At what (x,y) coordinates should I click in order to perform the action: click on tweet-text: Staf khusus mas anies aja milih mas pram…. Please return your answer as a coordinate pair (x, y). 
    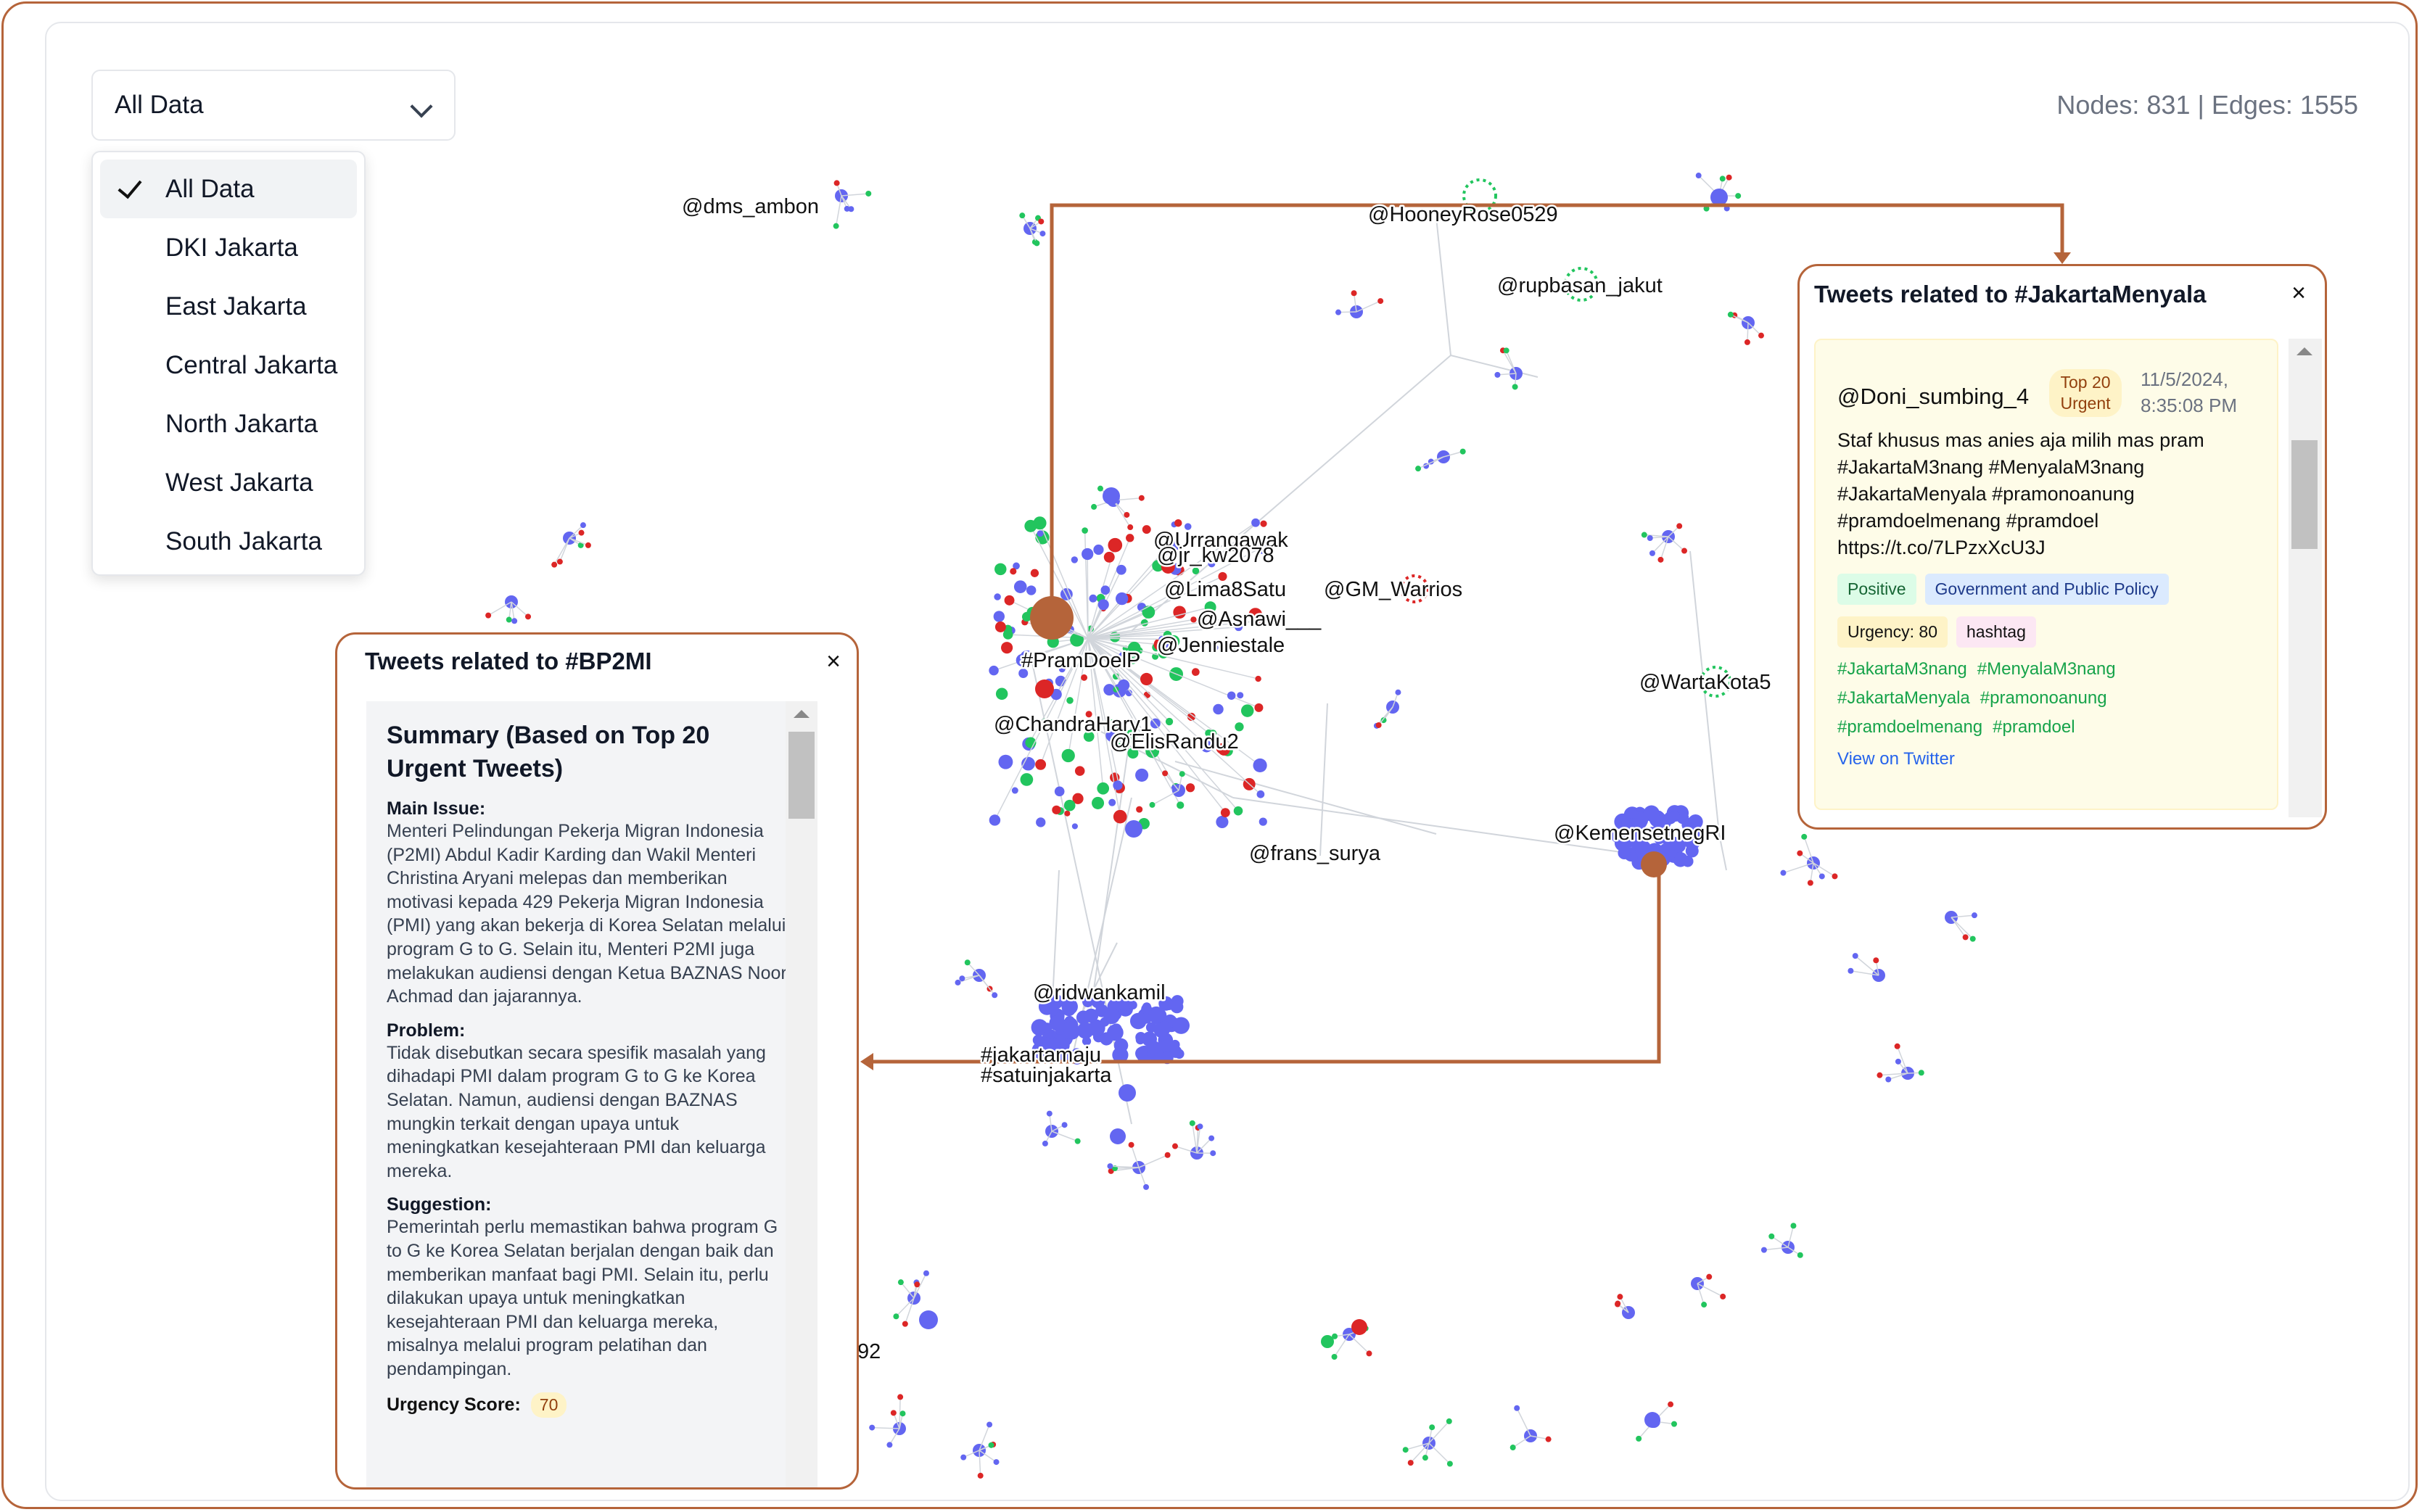
    Looking at the image, I should click on (2020, 494).